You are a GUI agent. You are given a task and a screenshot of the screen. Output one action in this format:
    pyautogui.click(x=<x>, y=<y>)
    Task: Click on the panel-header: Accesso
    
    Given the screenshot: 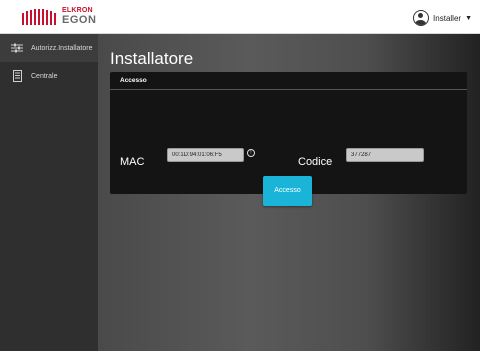 What is the action you would take?
    pyautogui.click(x=288, y=81)
    